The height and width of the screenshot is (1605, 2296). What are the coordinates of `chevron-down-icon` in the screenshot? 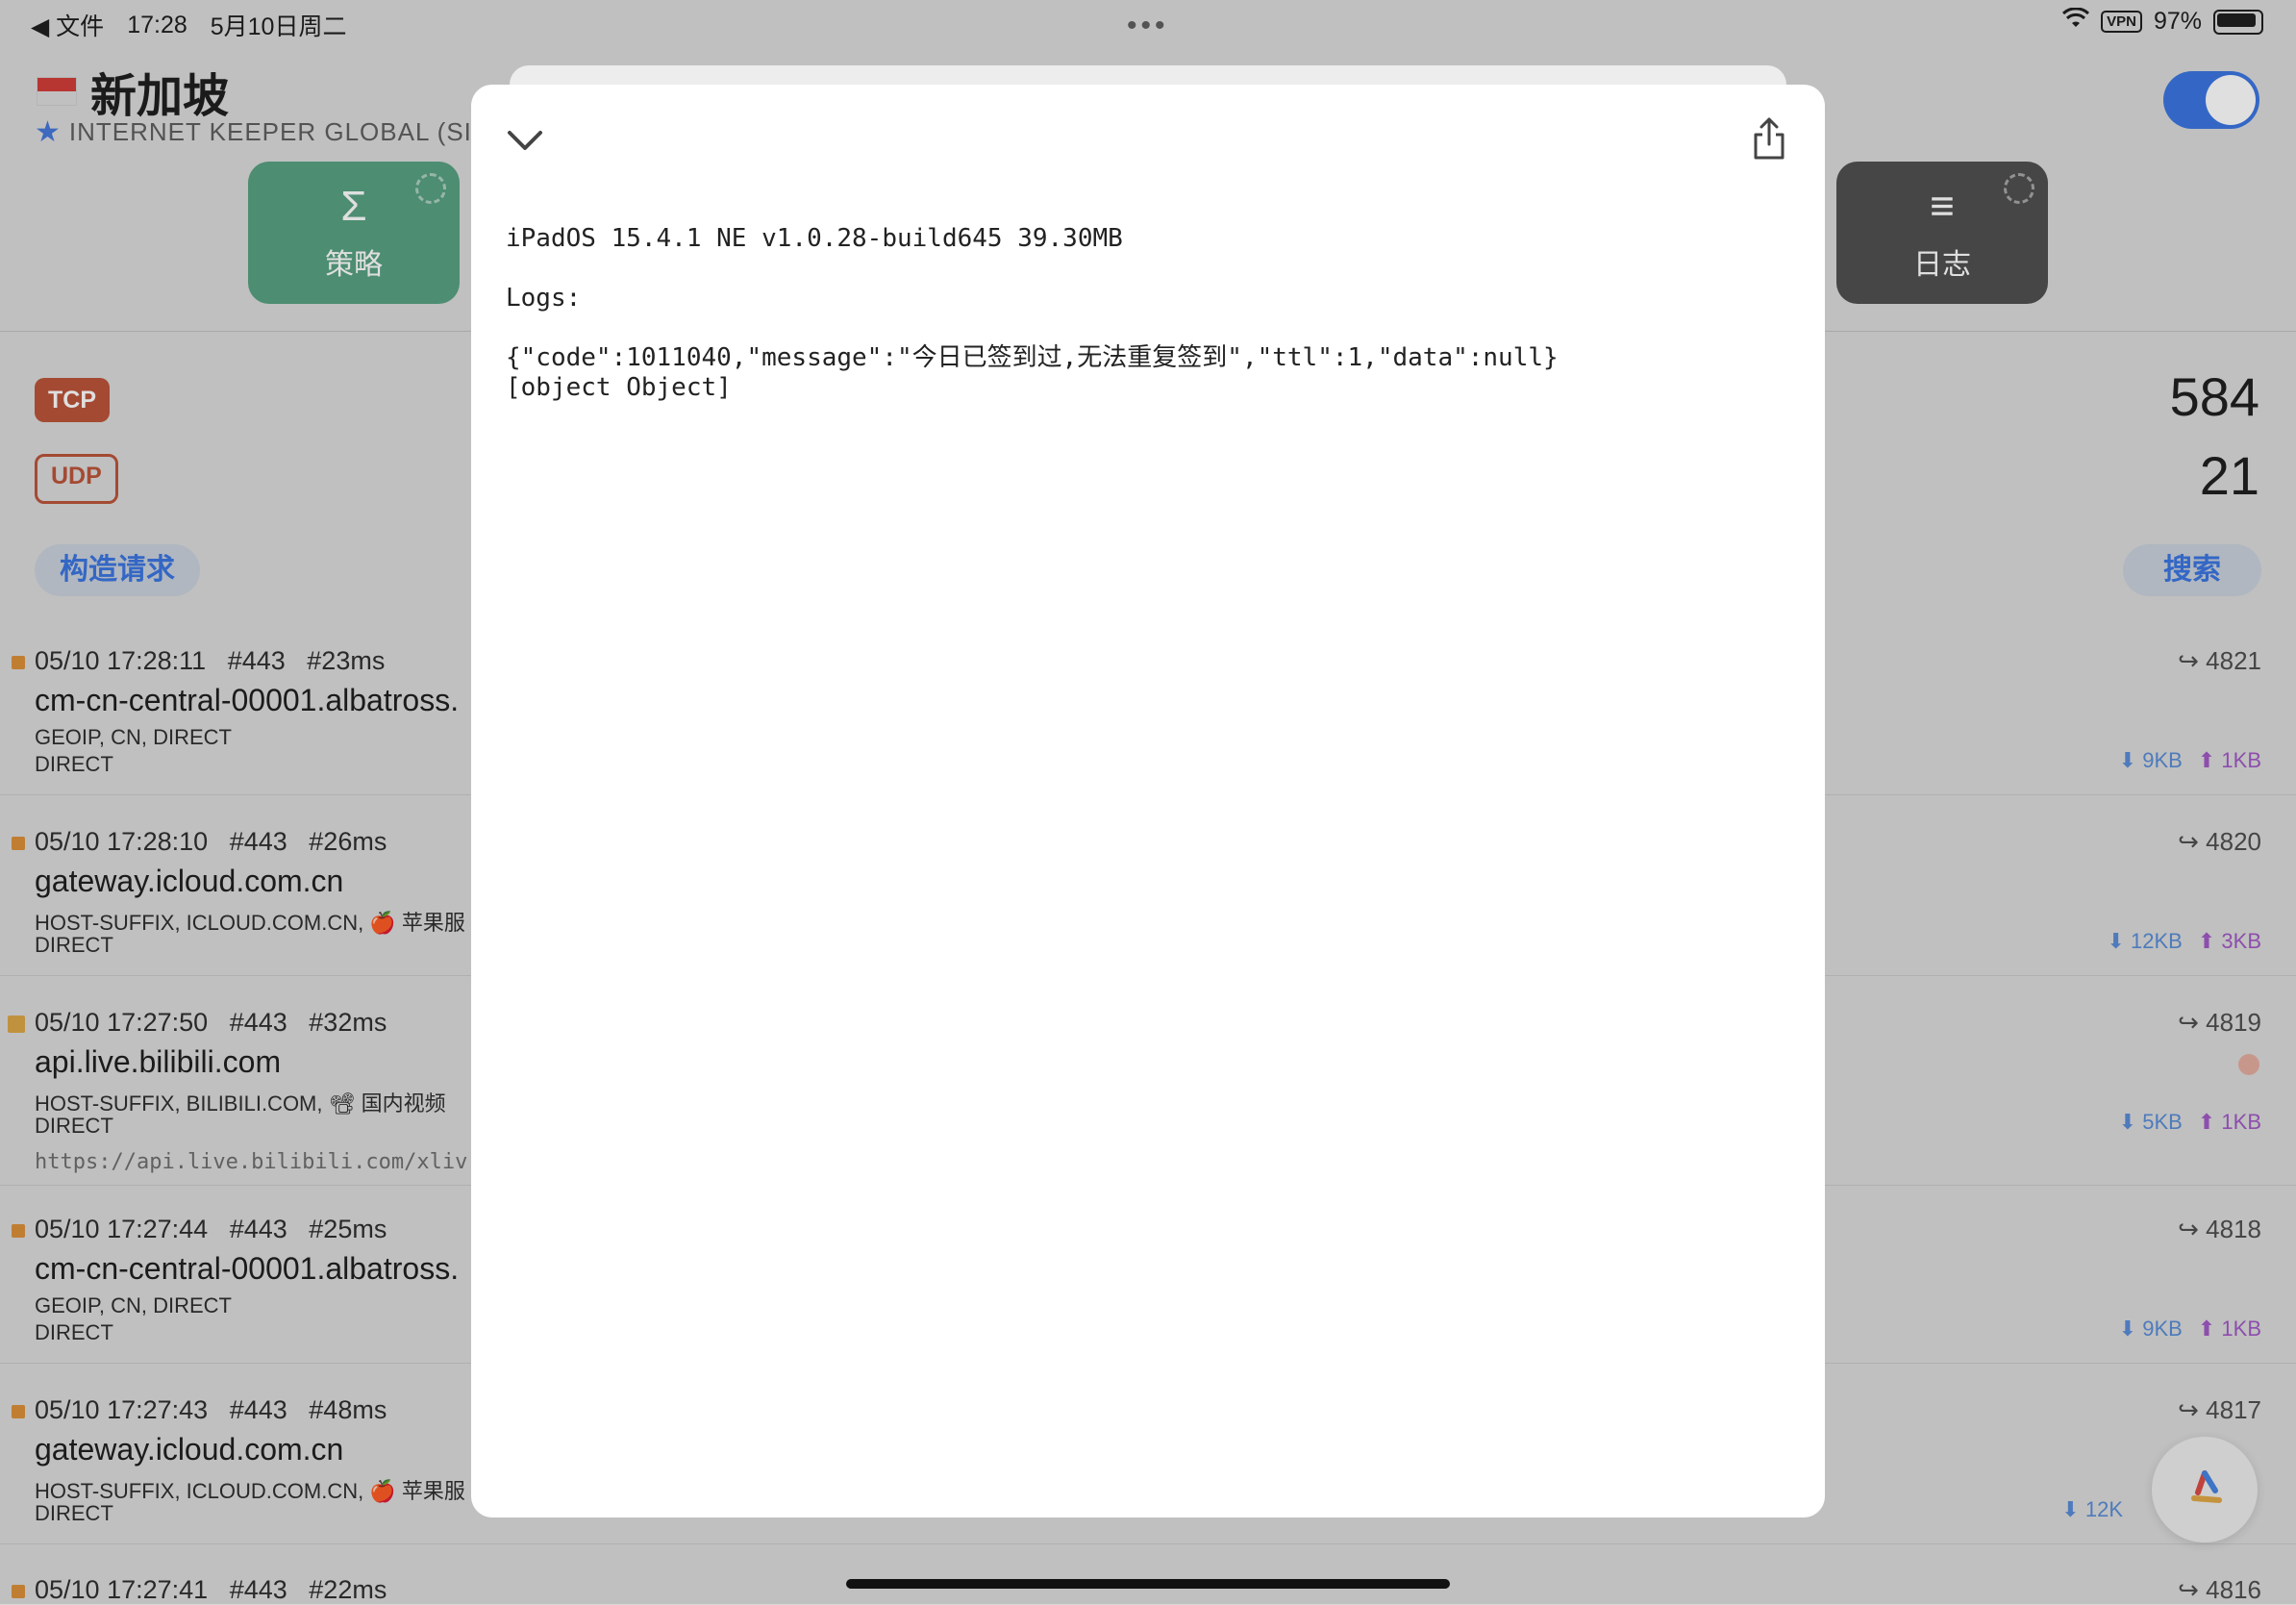 It's located at (525, 140).